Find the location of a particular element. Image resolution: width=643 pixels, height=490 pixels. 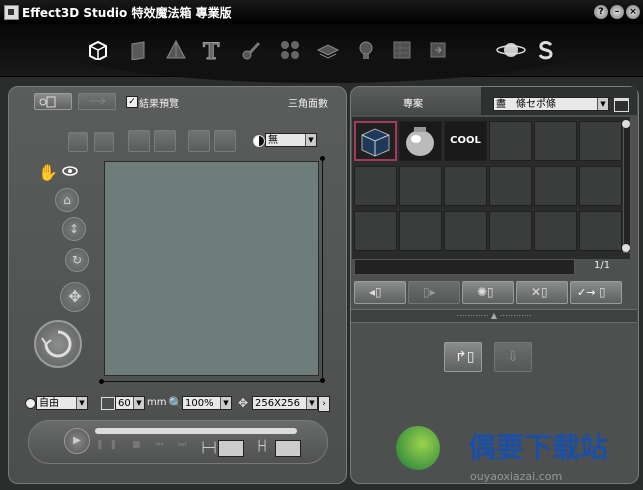

save-file-button: ⇩ is located at coordinates (513, 357).